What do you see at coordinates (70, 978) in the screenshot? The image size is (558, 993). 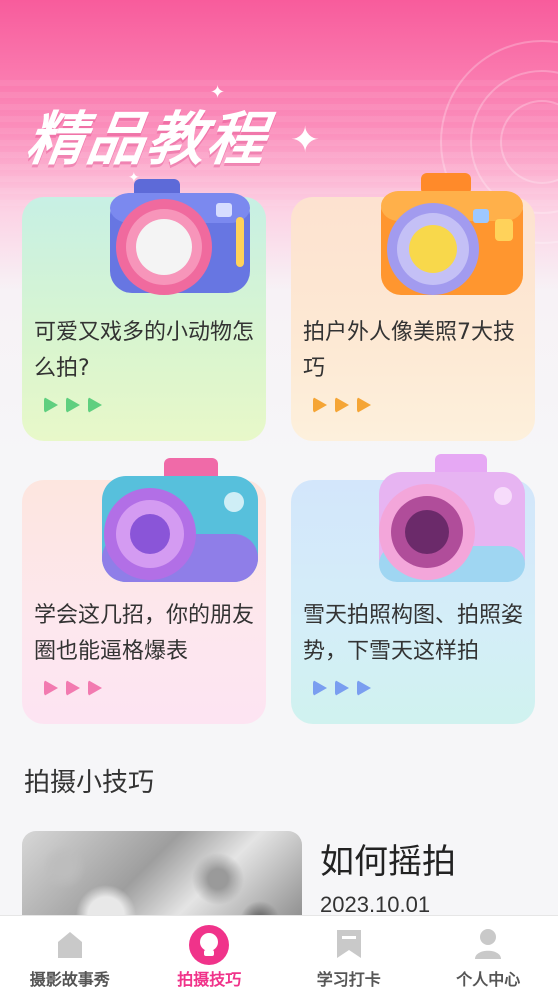 I see `tab-label: 摄影故事秀` at bounding box center [70, 978].